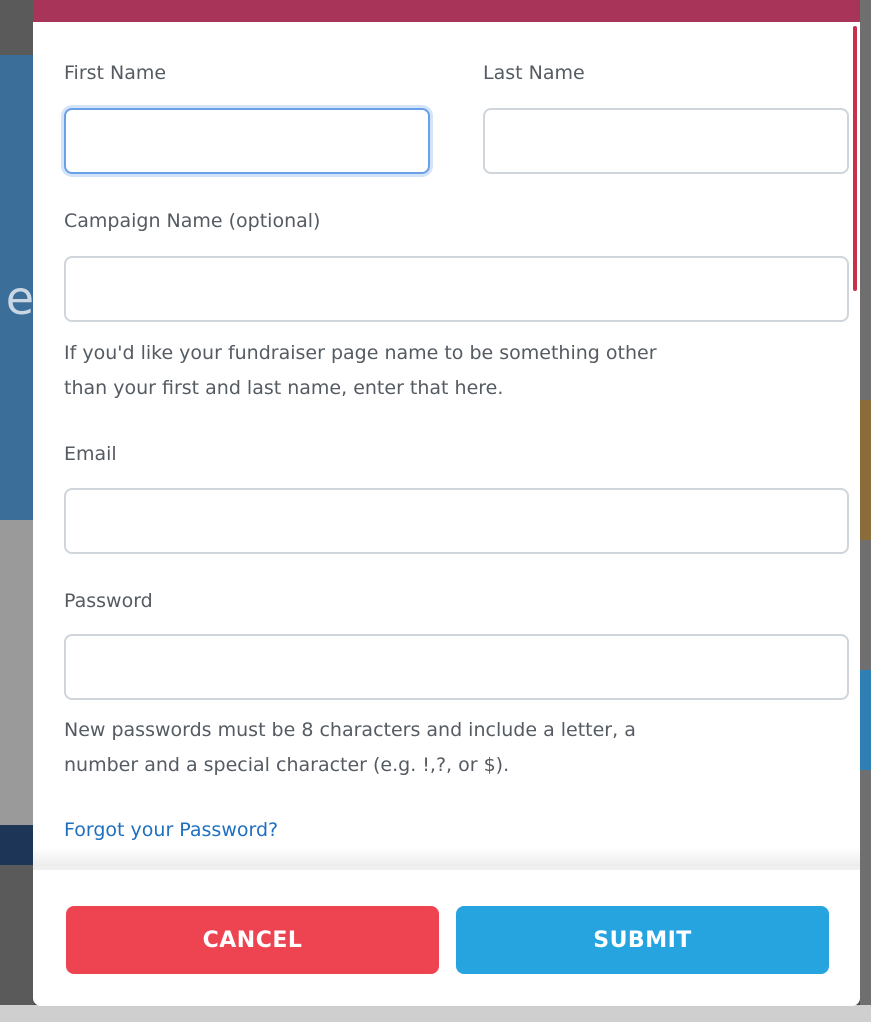 The image size is (871, 1022). I want to click on background-page-left: e, so click(17, 511).